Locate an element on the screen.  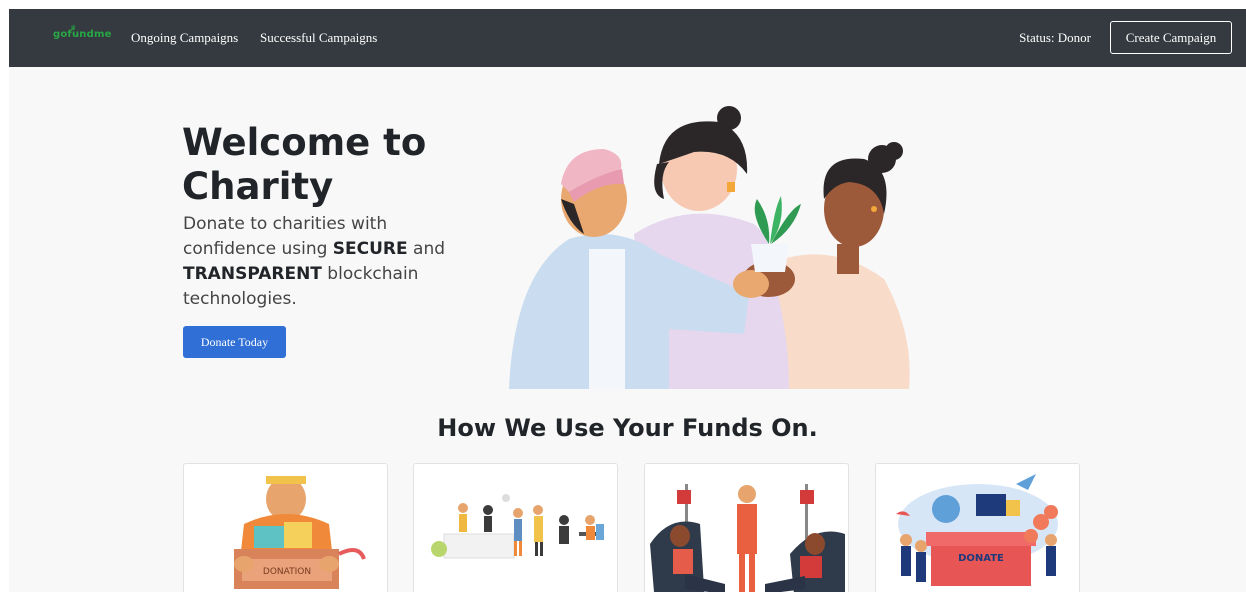
hero-title: Welcome to Charity is located at coordinates (304, 164).